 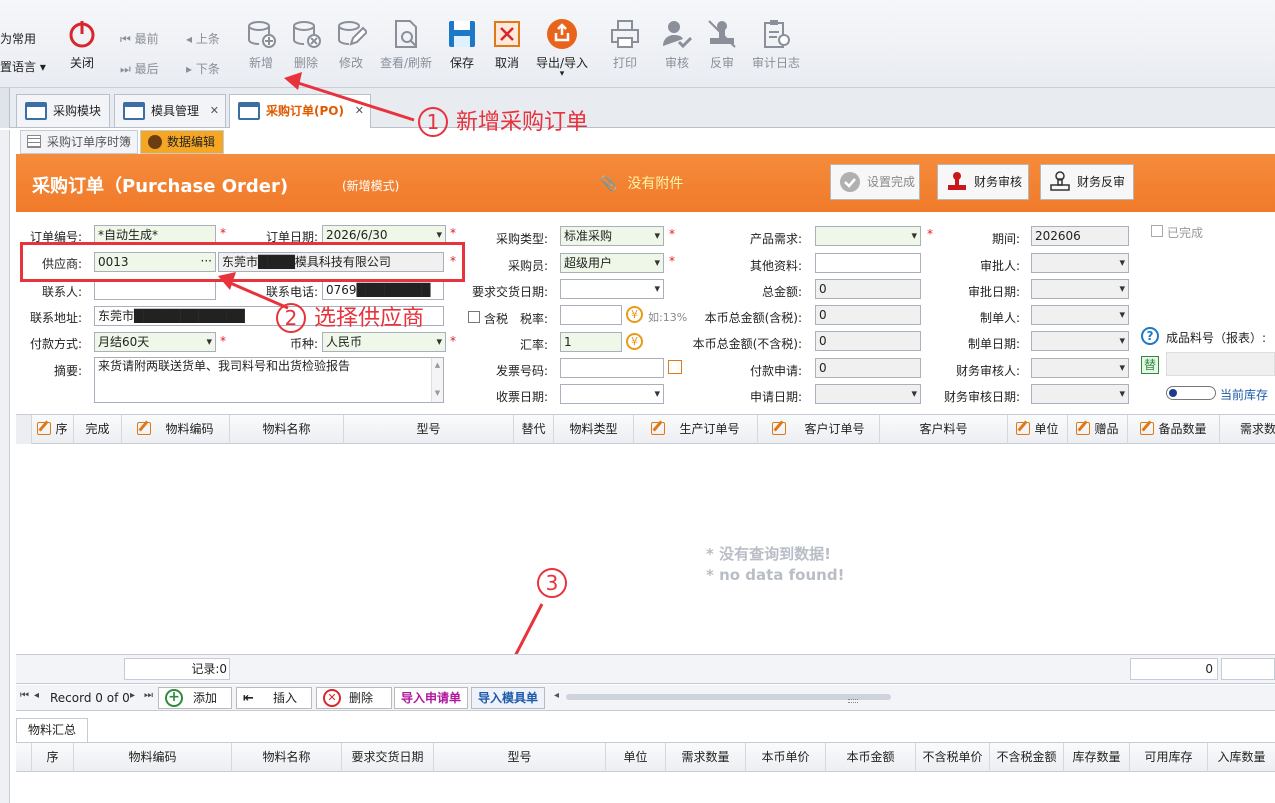 I want to click on prev-record-button: ◂ 上条, so click(x=203, y=38).